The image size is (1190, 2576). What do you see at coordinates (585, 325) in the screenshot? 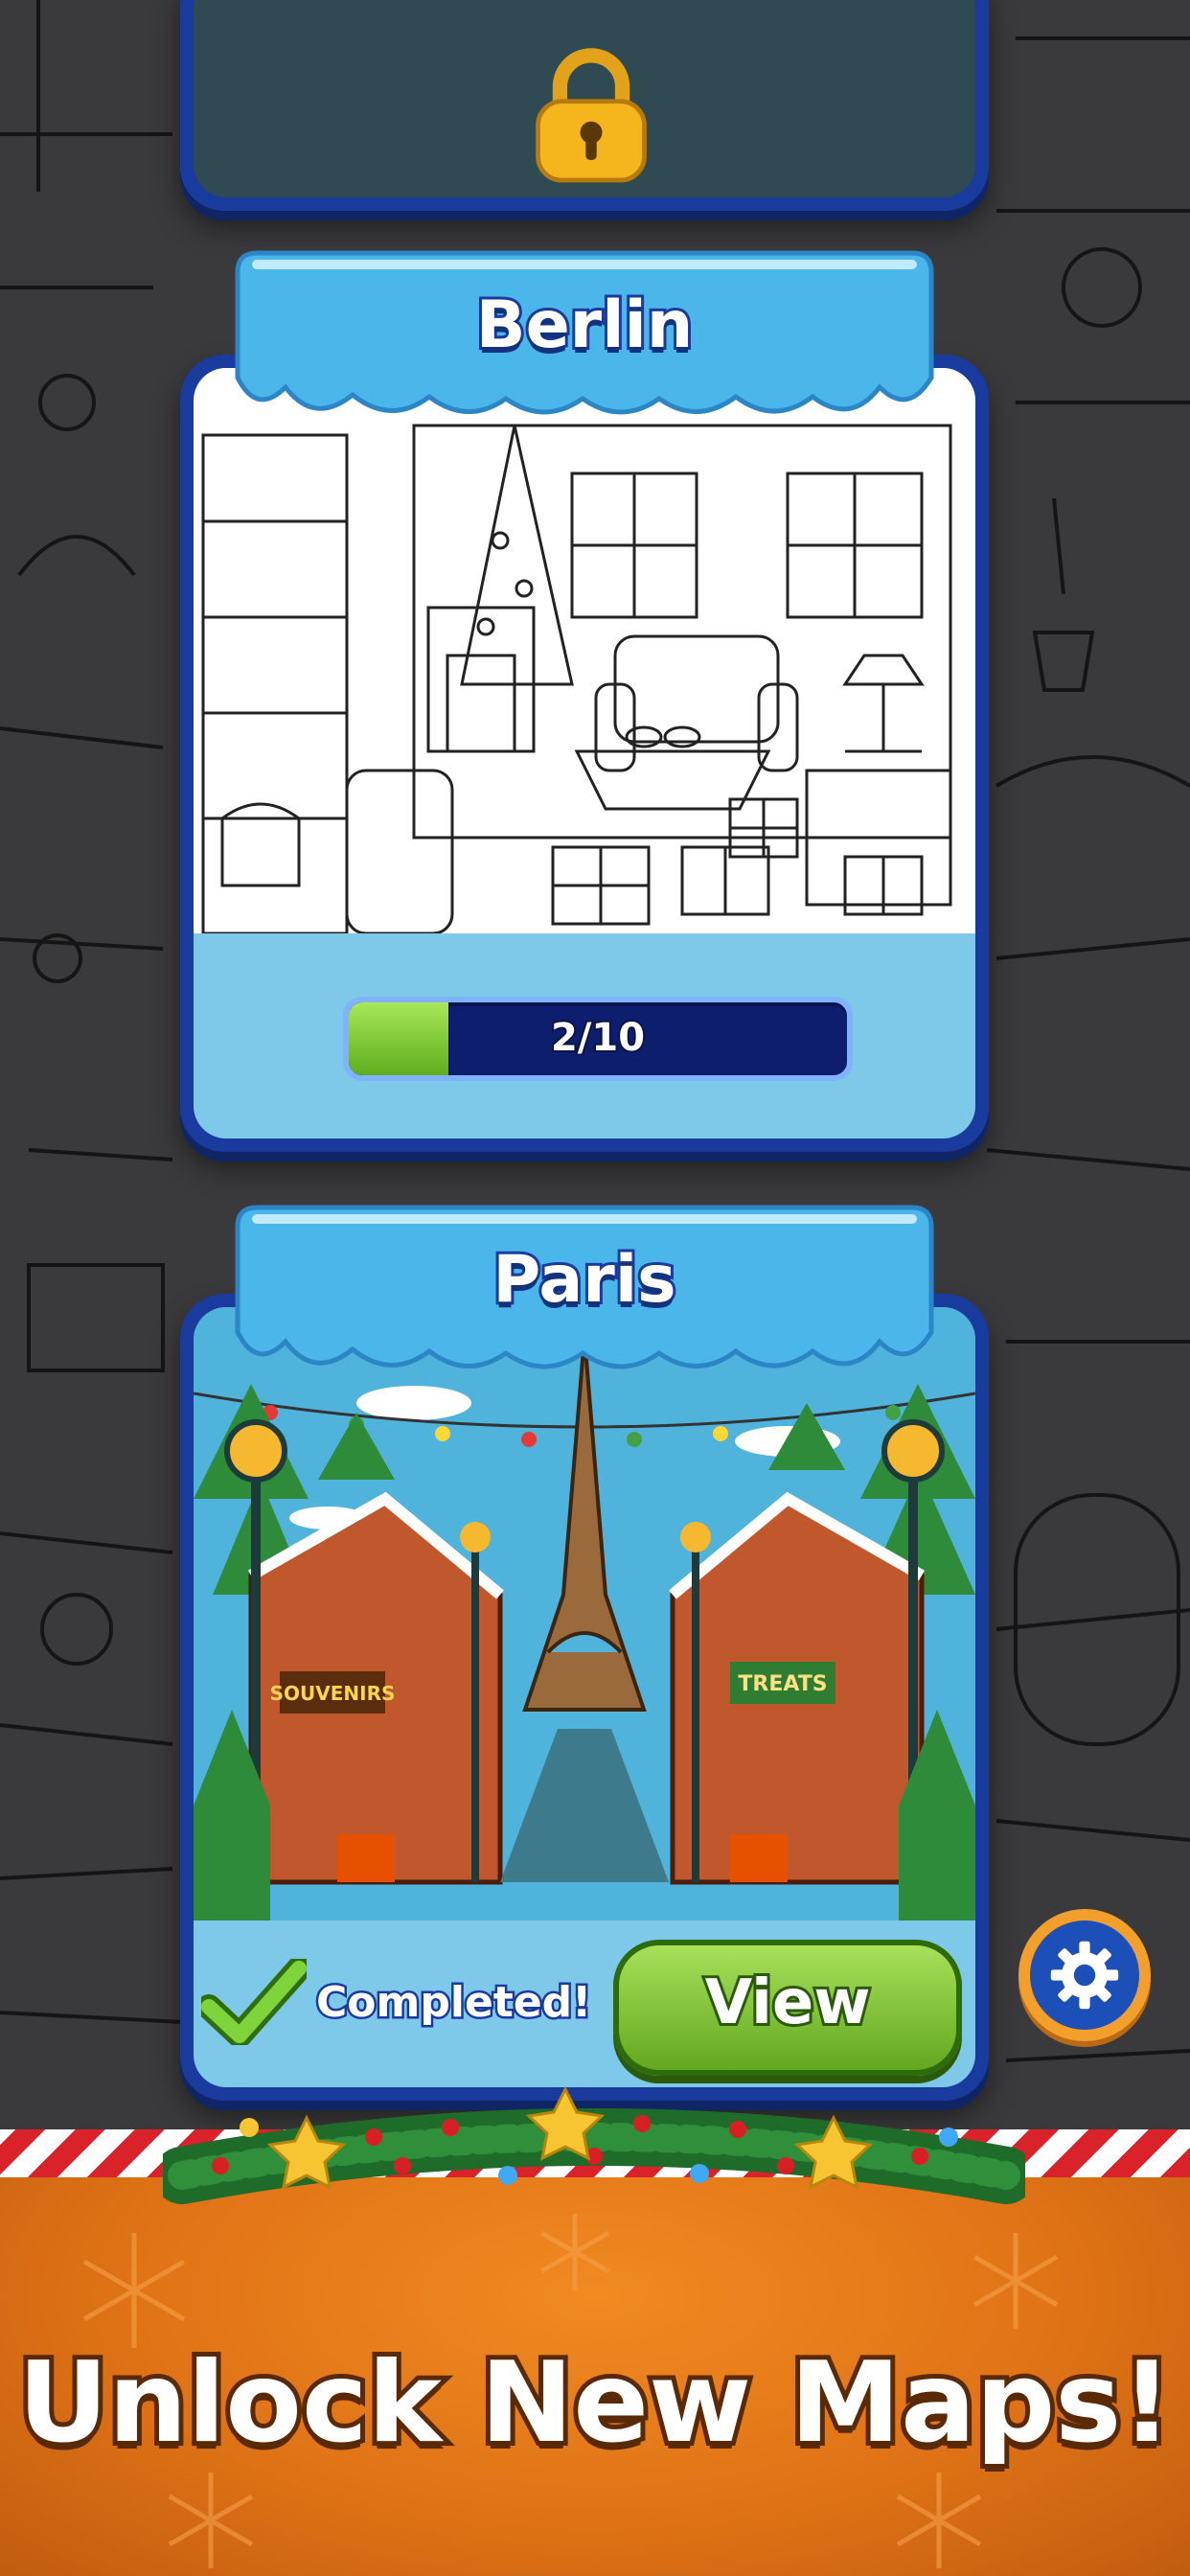
I see `map-title-berlin: Berlin` at bounding box center [585, 325].